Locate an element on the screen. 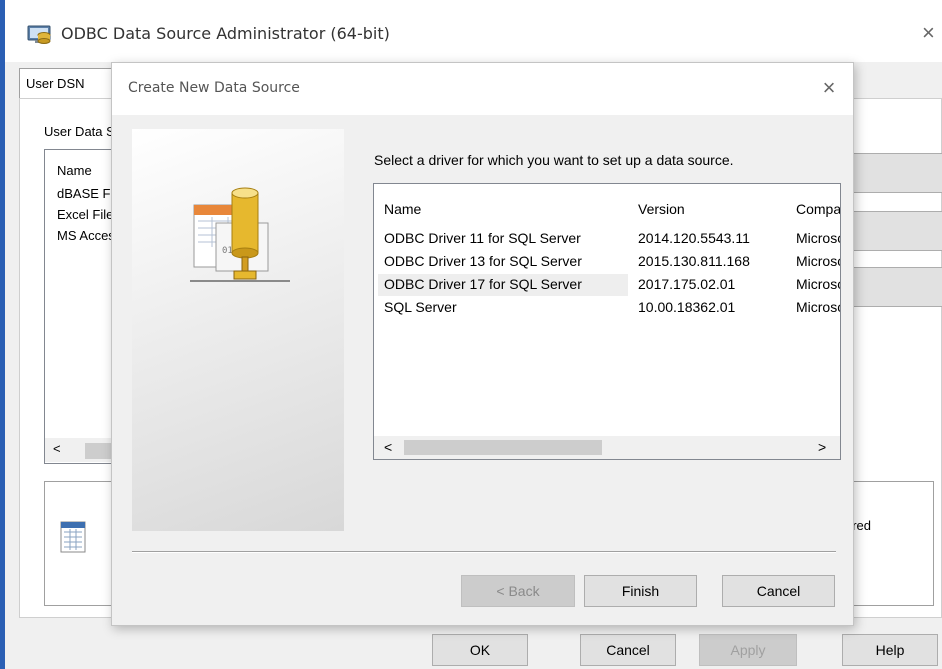 This screenshot has width=942, height=669. database-driver-icon: 011 0 is located at coordinates (240, 234).